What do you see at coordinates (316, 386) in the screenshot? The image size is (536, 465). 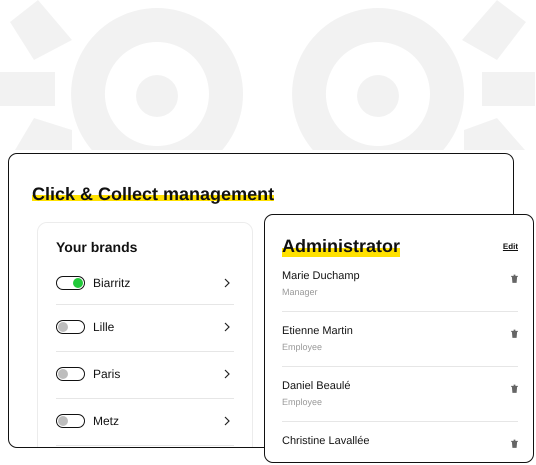 I see `person-name: Daniel Beaulé` at bounding box center [316, 386].